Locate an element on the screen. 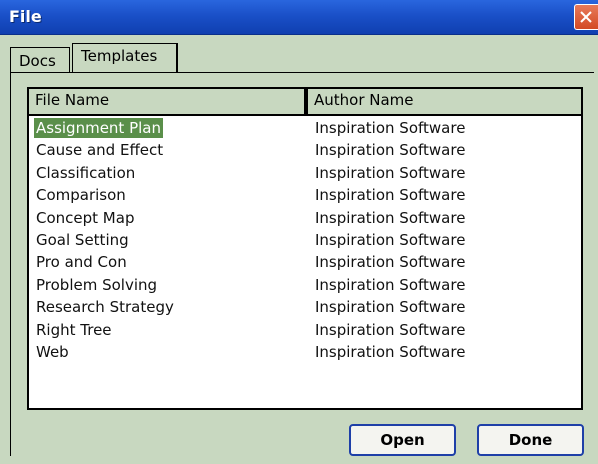  title-bar: File is located at coordinates (299, 17).